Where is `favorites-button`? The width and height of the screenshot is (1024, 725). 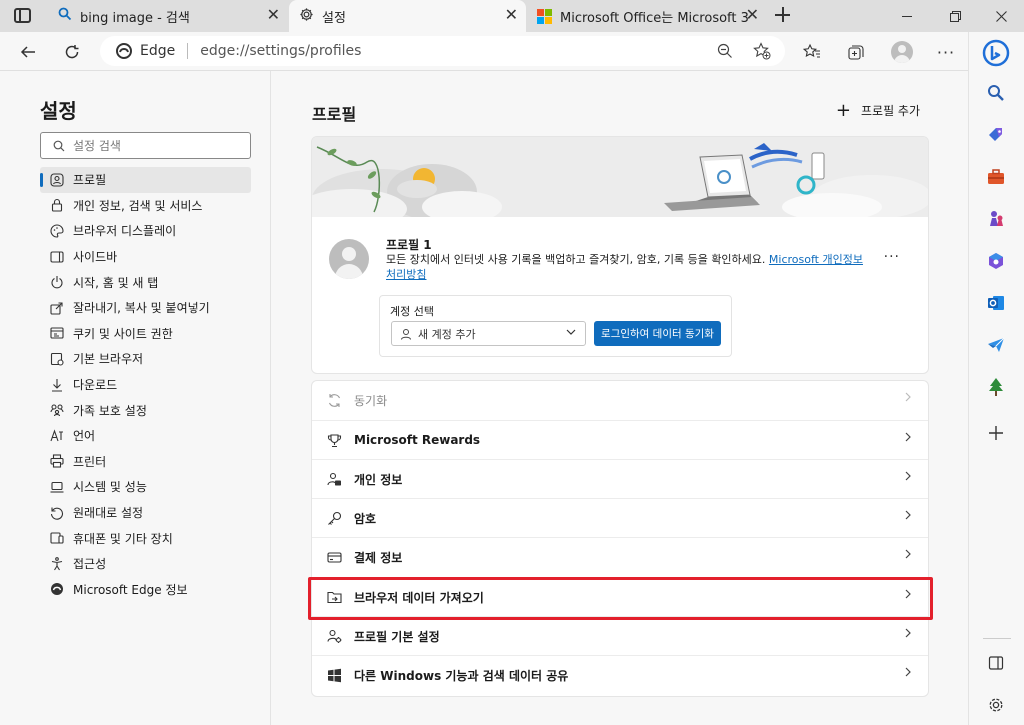 favorites-button is located at coordinates (812, 52).